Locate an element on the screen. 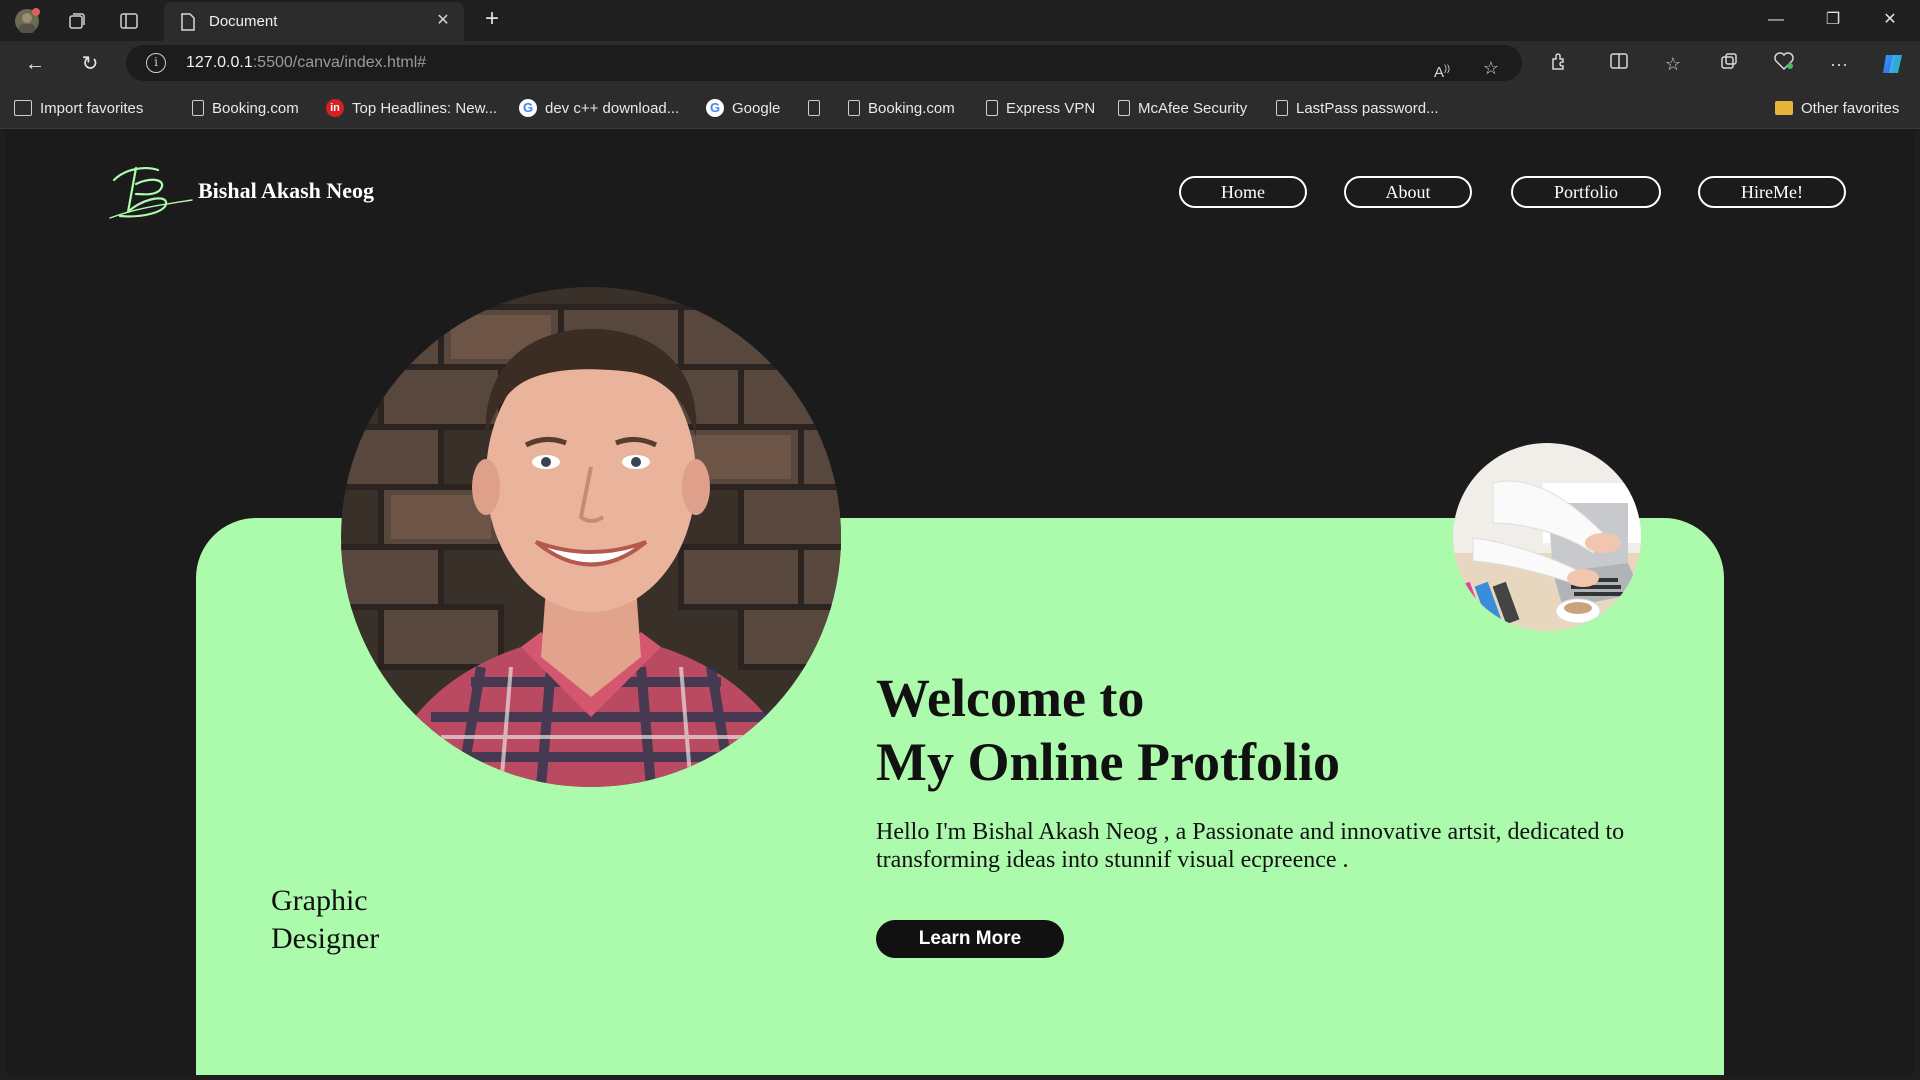 This screenshot has height=1080, width=1920. welcome-line-2: My Online Protfolio is located at coordinates (1108, 762).